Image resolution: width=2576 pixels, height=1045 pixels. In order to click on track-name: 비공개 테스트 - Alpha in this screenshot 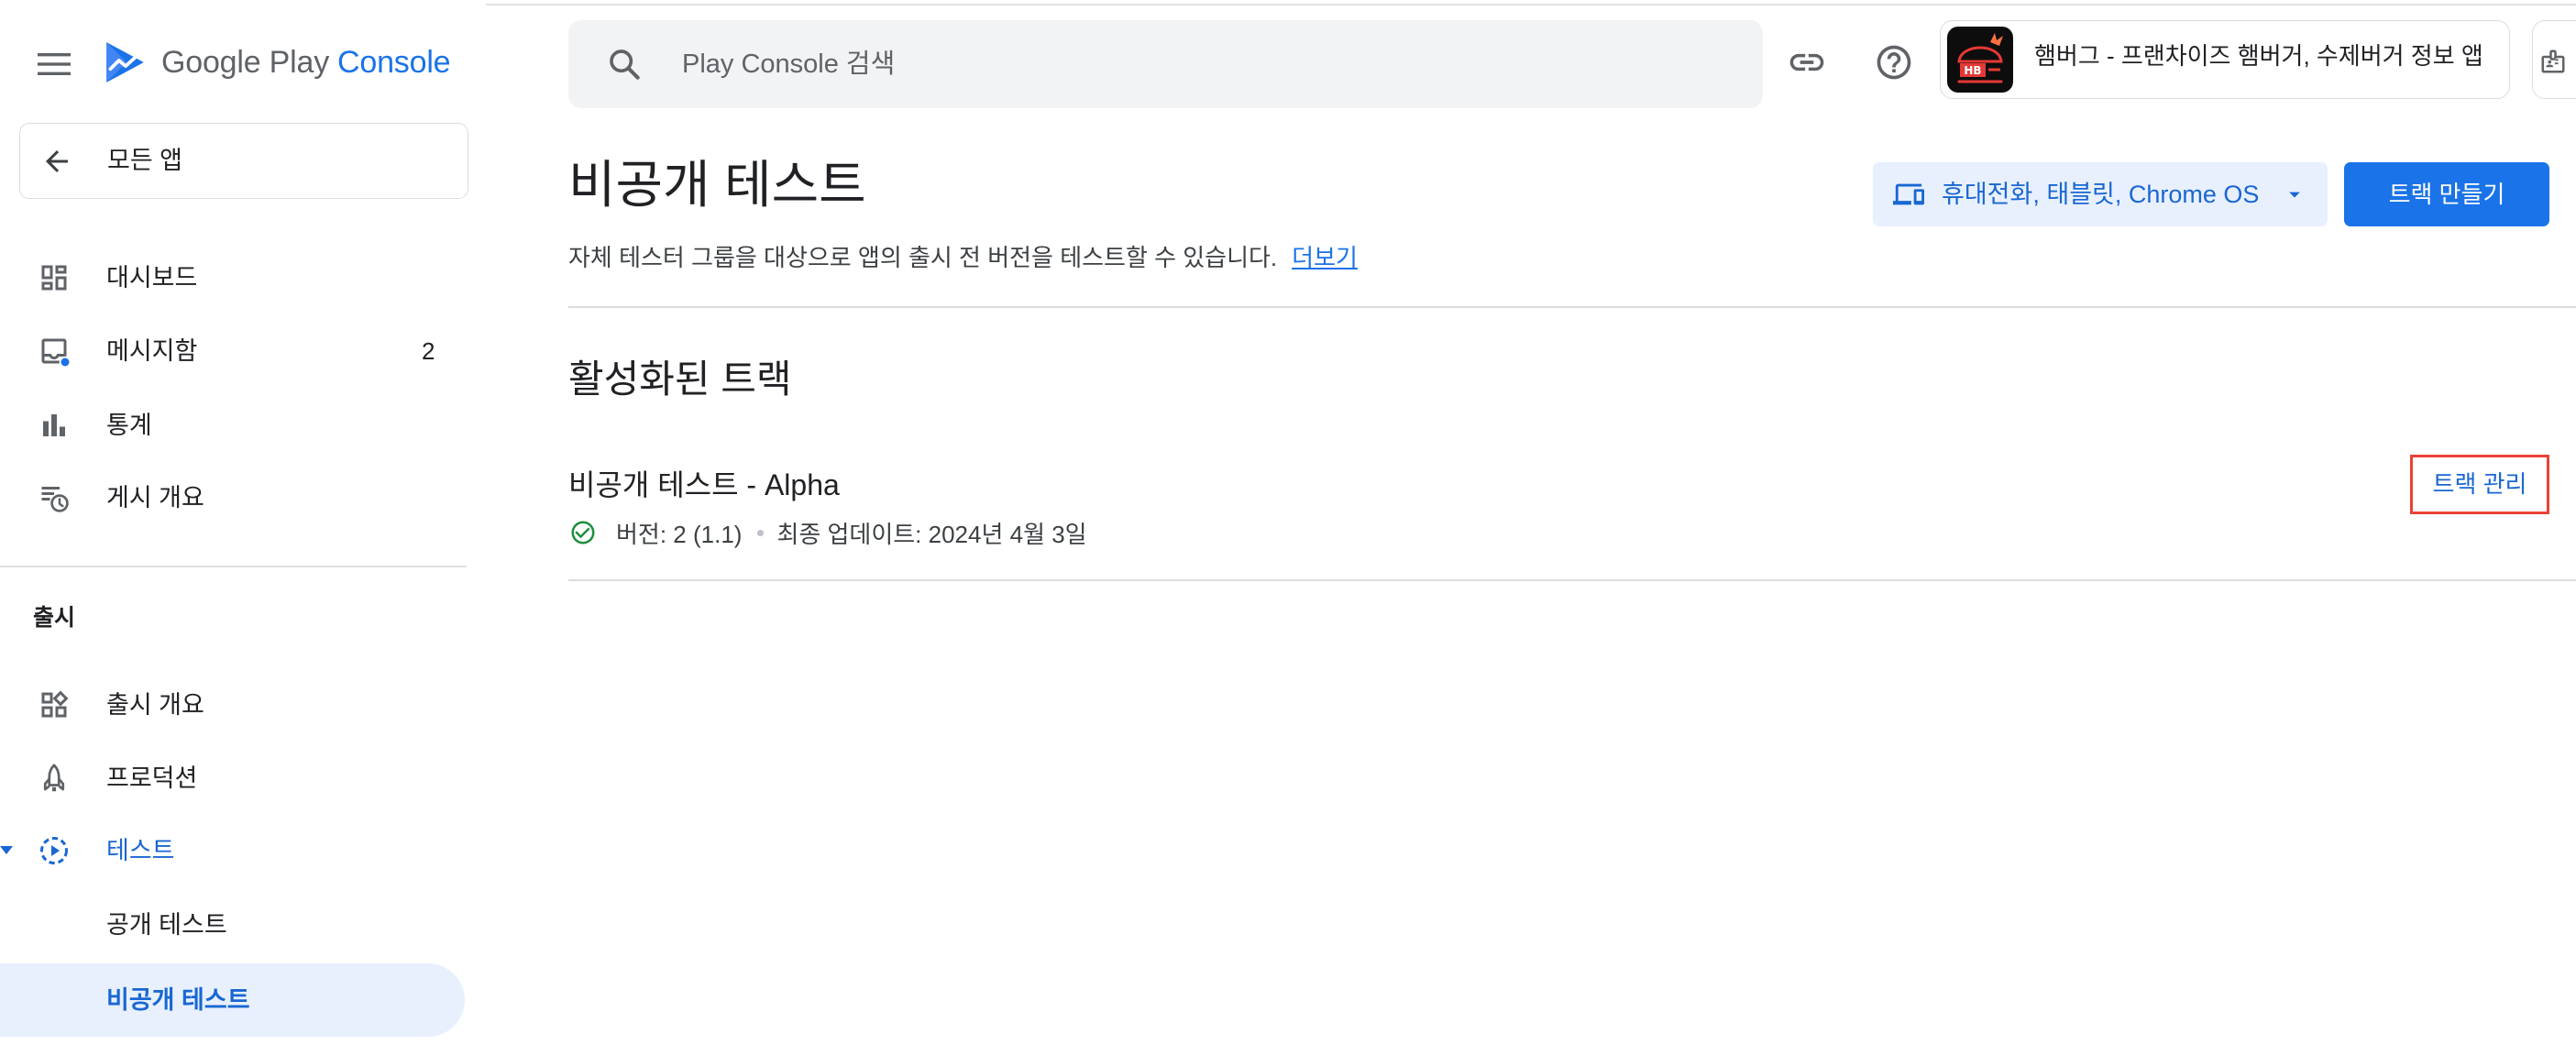, I will do `click(704, 484)`.